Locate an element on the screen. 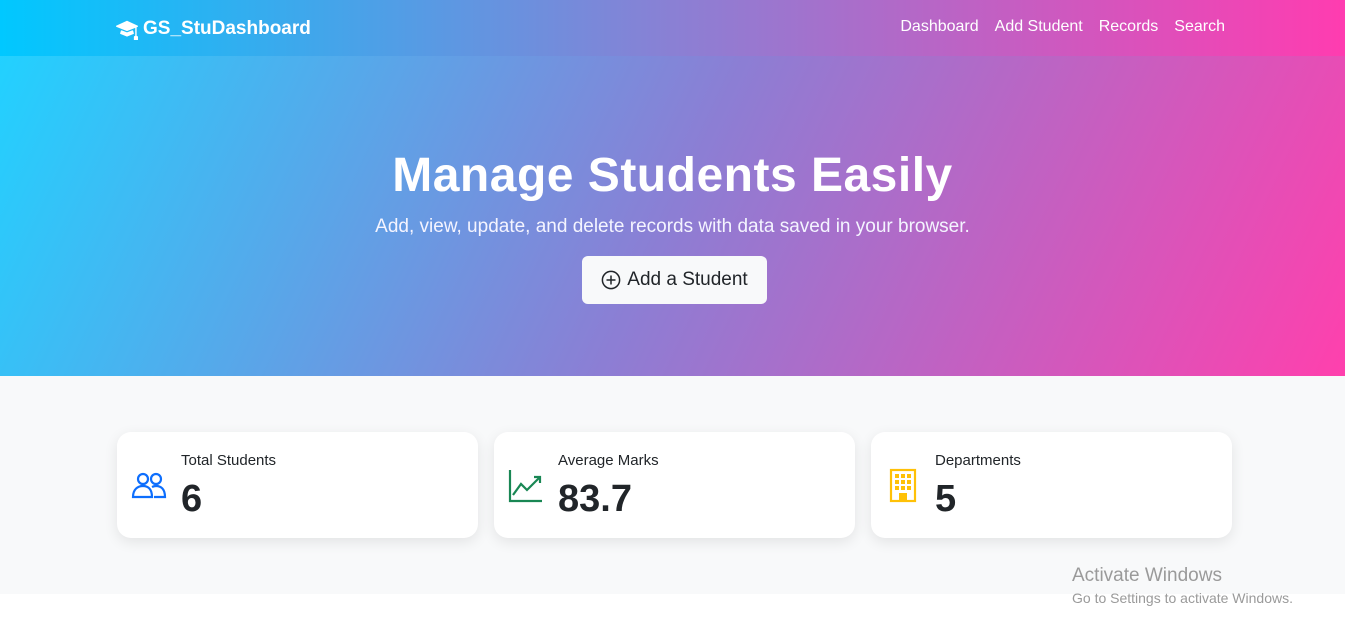 The width and height of the screenshot is (1345, 635). stat-label: Total Students is located at coordinates (229, 460).